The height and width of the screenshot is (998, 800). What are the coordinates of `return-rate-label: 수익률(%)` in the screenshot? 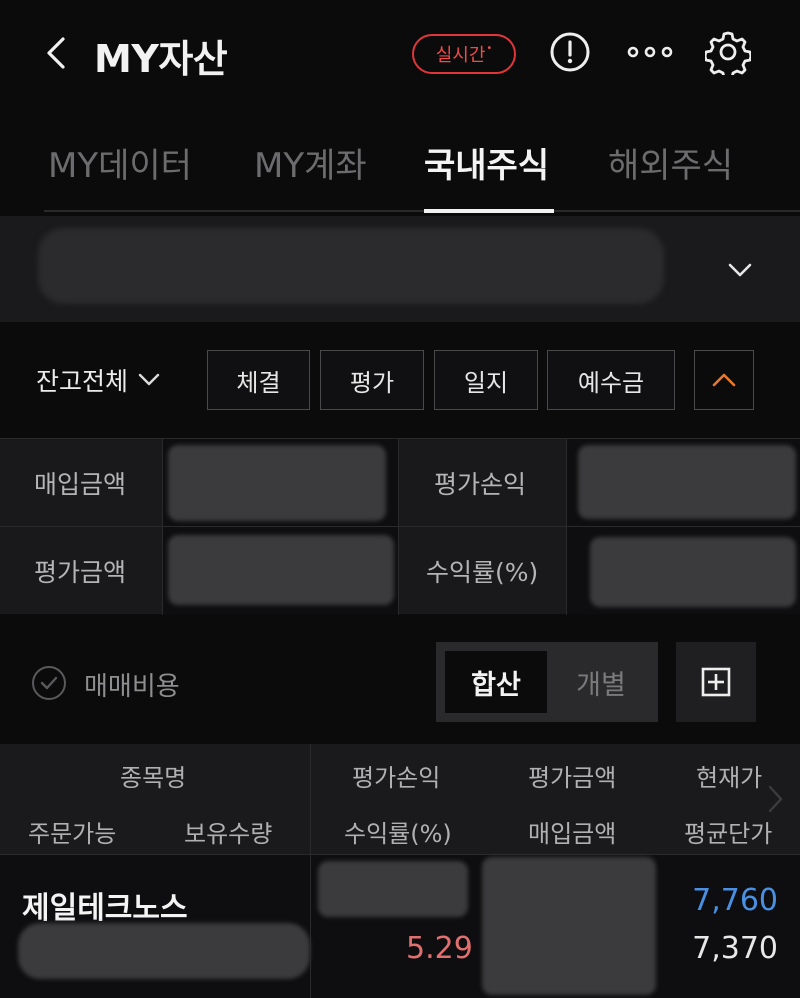 It's located at (482, 570).